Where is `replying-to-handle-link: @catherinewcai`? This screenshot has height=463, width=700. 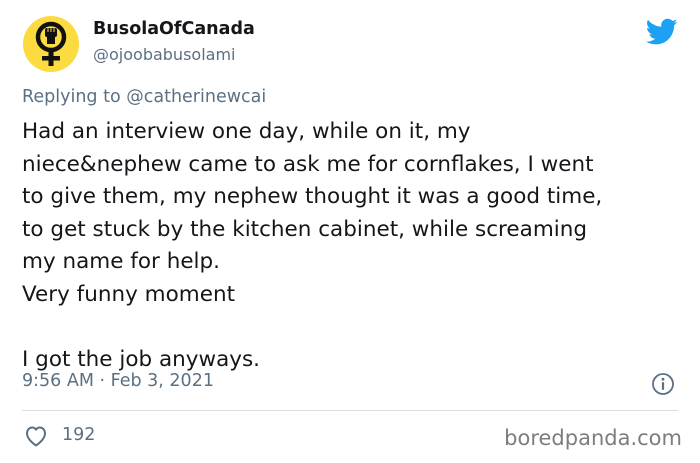 replying-to-handle-link: @catherinewcai is located at coordinates (196, 97).